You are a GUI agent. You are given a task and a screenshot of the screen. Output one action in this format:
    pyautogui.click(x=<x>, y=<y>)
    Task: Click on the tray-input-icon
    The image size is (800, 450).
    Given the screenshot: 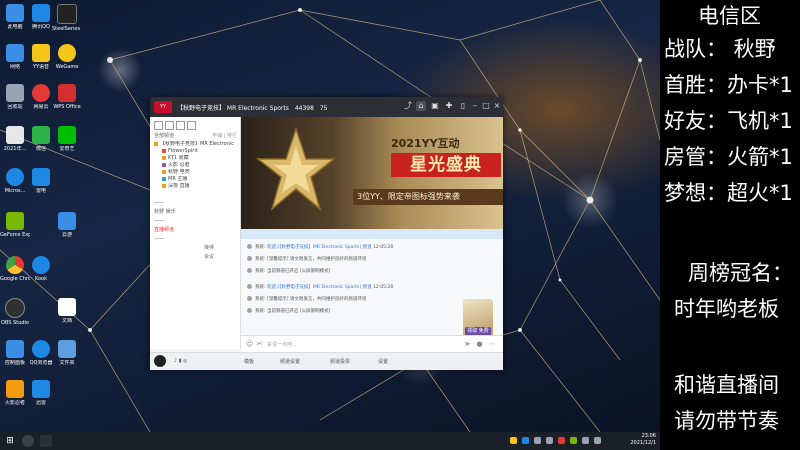 What is the action you would take?
    pyautogui.click(x=585, y=440)
    